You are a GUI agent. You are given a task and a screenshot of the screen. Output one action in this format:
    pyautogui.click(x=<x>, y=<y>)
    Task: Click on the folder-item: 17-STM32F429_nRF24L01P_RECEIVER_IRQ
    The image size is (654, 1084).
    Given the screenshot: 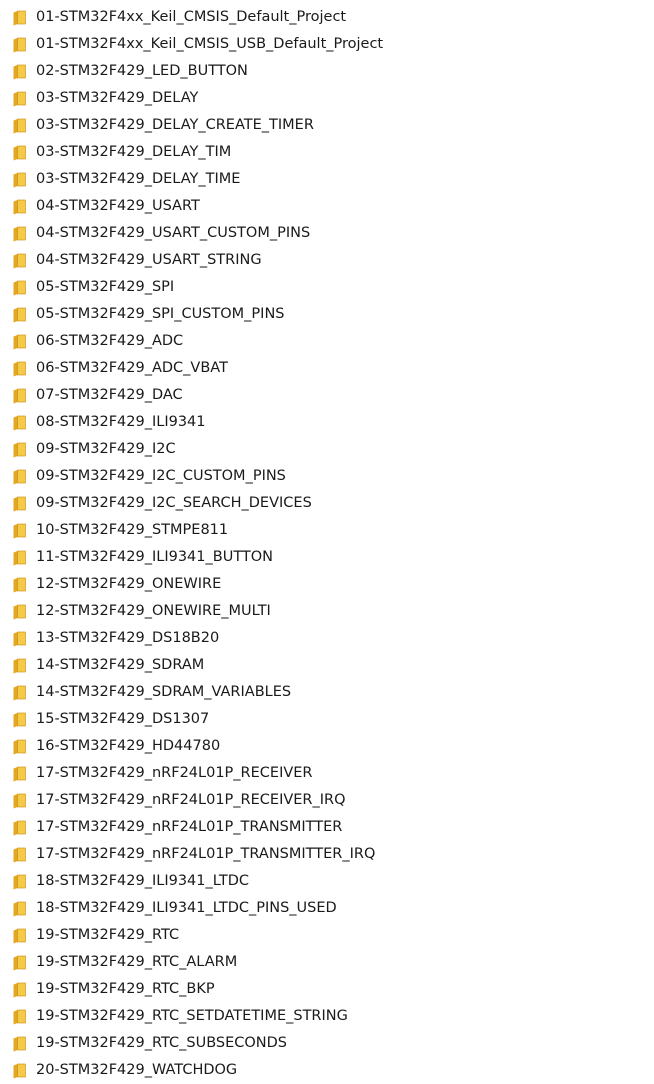 What is the action you would take?
    pyautogui.click(x=327, y=800)
    